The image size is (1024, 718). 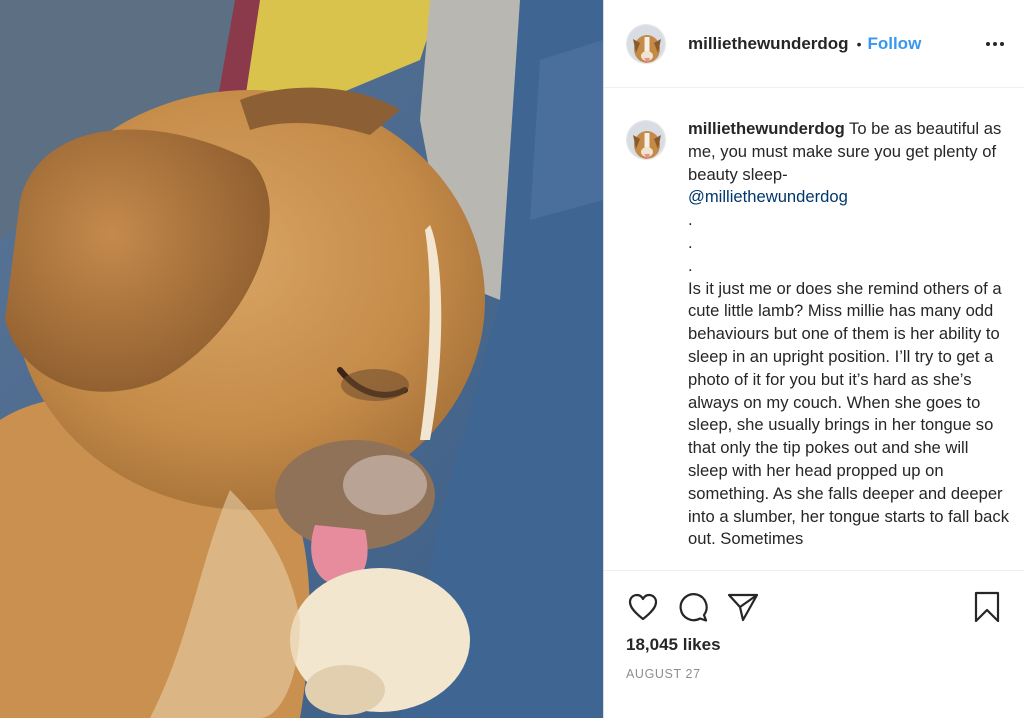 What do you see at coordinates (646, 140) in the screenshot?
I see `caption-avatar` at bounding box center [646, 140].